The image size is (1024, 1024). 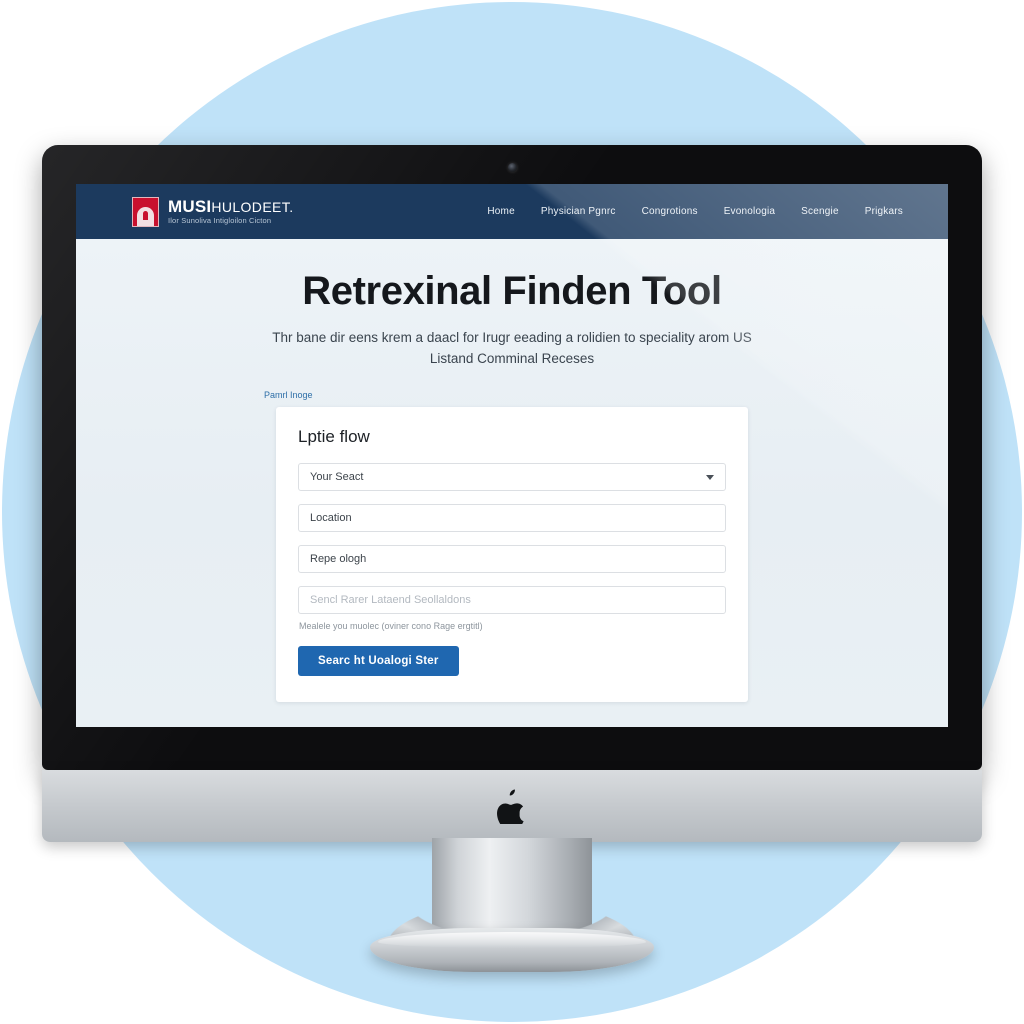 What do you see at coordinates (512, 599) in the screenshot?
I see `keyword-input: Sencl Rarer Lataend Seollaldons` at bounding box center [512, 599].